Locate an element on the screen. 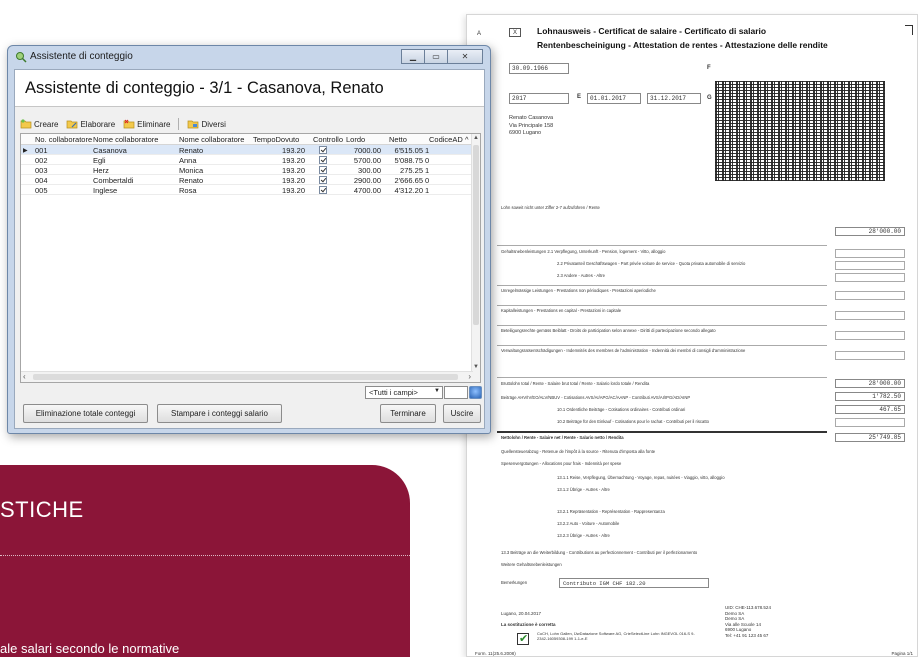  year-field: 2017 is located at coordinates (539, 98).